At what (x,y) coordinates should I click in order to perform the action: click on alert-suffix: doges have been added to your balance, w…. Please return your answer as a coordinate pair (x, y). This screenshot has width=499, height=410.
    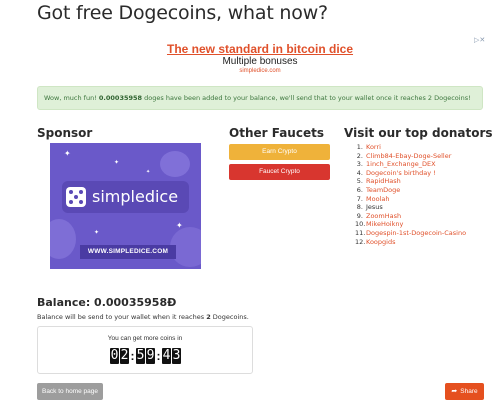
    Looking at the image, I should click on (306, 98).